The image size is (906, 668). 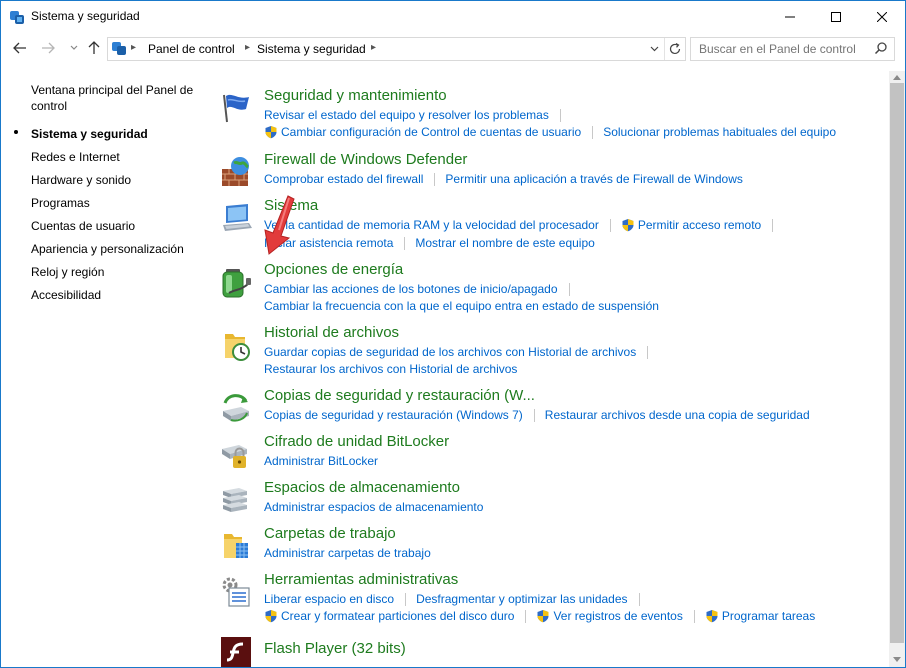 What do you see at coordinates (343, 179) in the screenshot?
I see `link-check-firewall: Comprobar estado del firewall` at bounding box center [343, 179].